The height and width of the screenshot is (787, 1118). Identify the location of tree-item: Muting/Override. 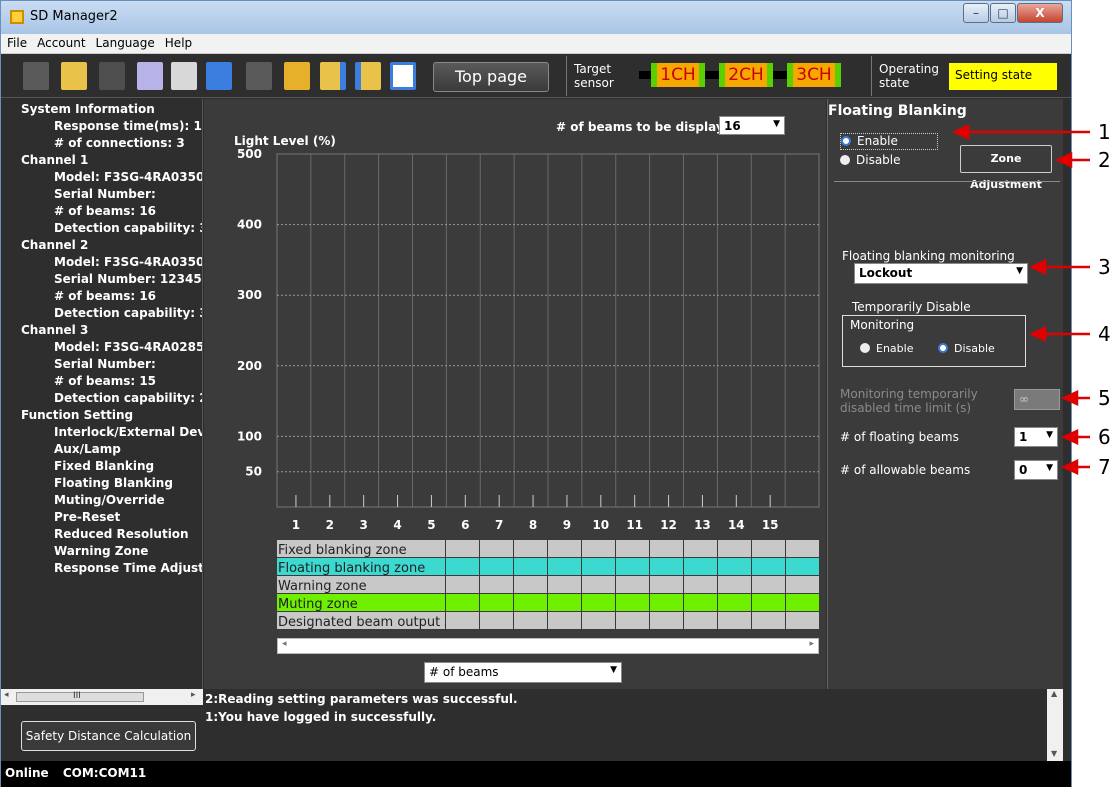
(101, 500).